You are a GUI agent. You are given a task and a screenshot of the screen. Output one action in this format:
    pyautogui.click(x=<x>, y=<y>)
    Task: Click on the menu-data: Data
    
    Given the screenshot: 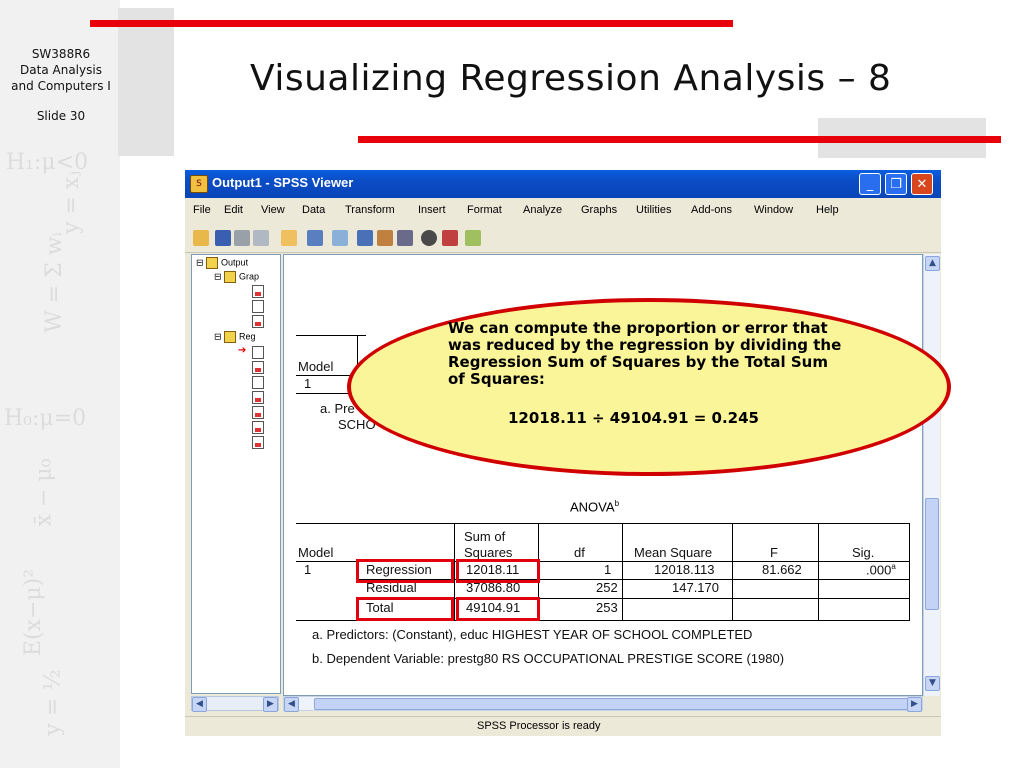 What is the action you would take?
    pyautogui.click(x=313, y=210)
    